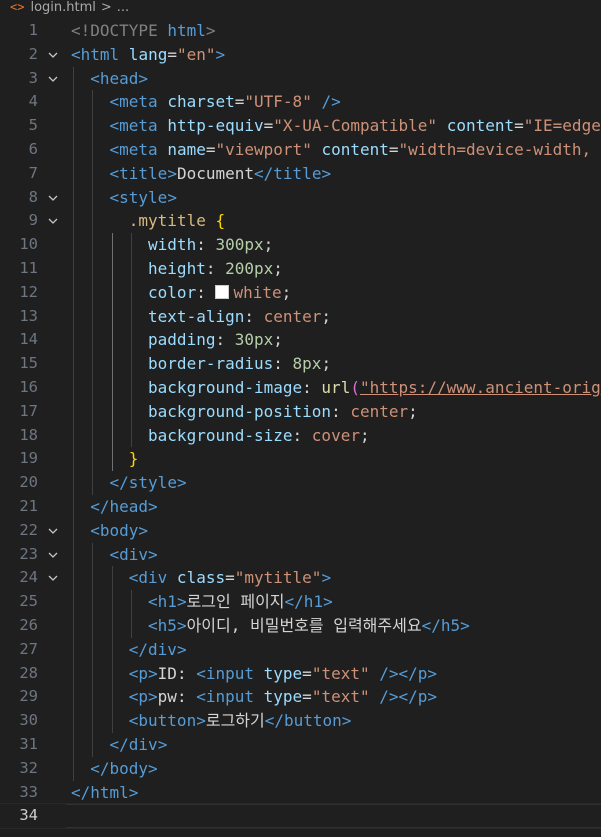 This screenshot has height=837, width=601. What do you see at coordinates (340, 697) in the screenshot?
I see `code-token: "text"` at bounding box center [340, 697].